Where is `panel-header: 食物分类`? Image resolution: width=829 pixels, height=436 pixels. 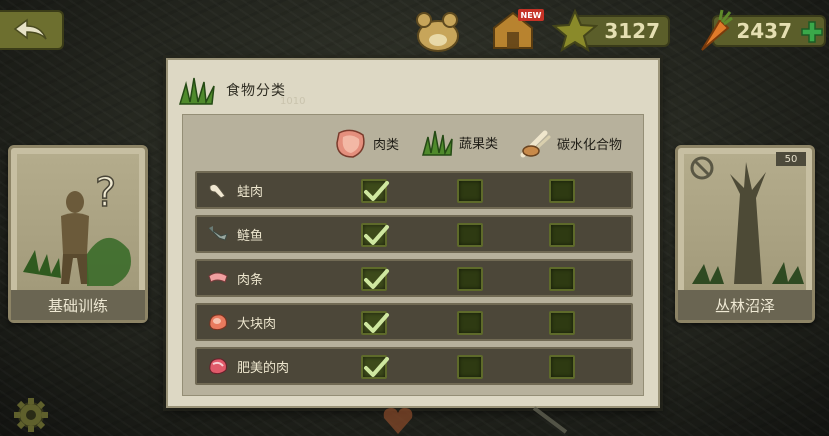
panel-header: 食物分类 is located at coordinates (232, 90).